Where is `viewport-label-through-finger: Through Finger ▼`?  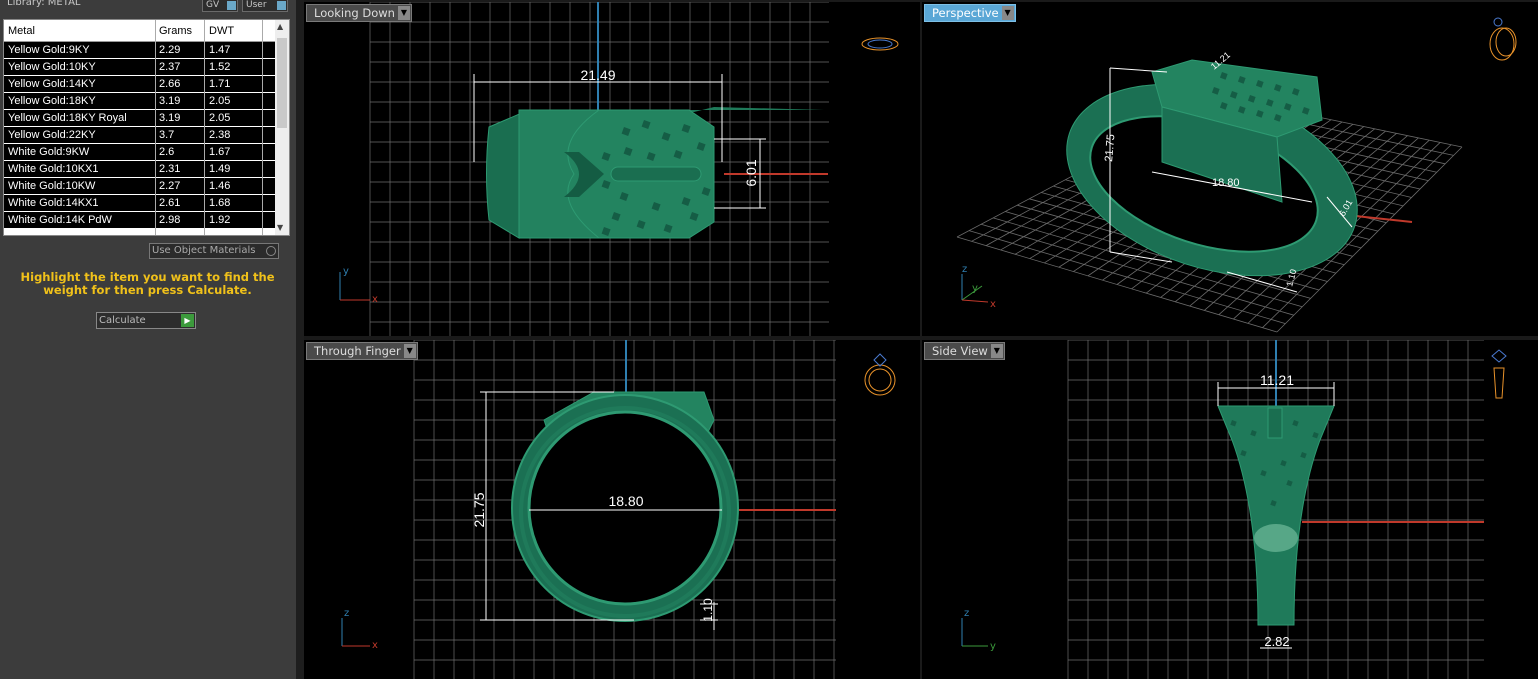
viewport-label-through-finger: Through Finger ▼ is located at coordinates (362, 351).